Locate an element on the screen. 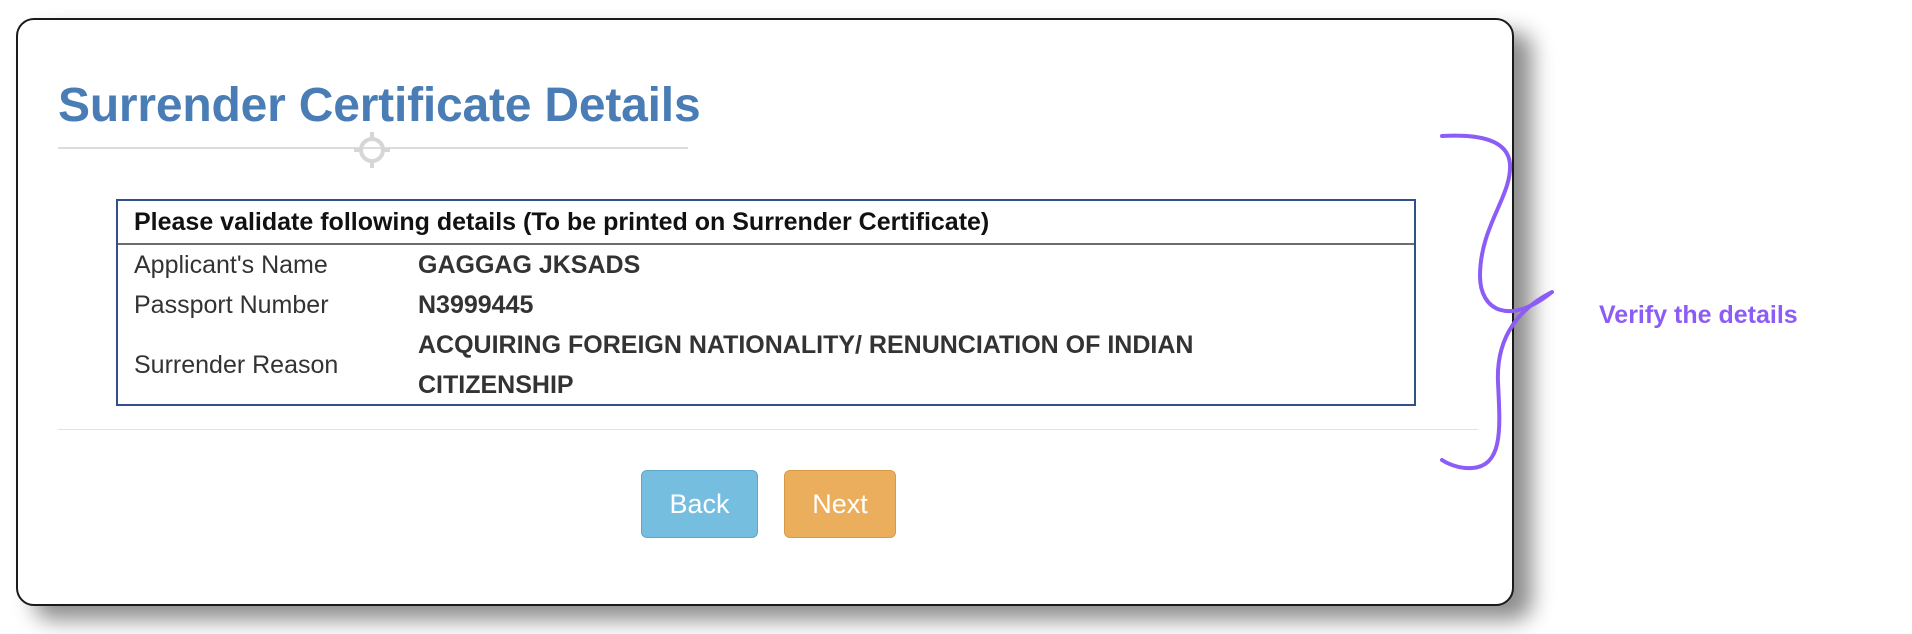 The width and height of the screenshot is (1912, 634). curly-brace-icon is located at coordinates (1497, 302).